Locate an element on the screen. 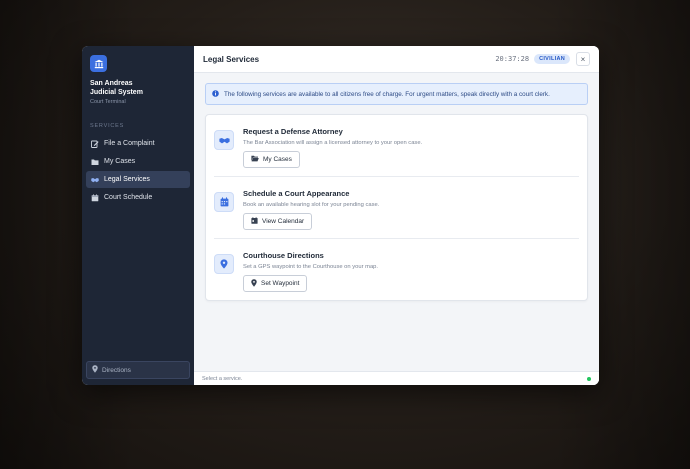 Image resolution: width=690 pixels, height=469 pixels. page-title: Legal Services is located at coordinates (231, 59).